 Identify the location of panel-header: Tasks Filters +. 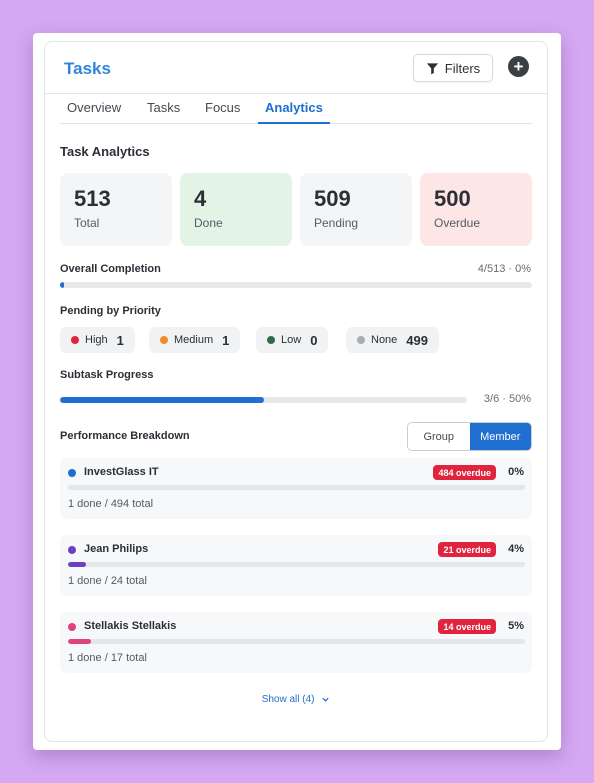
(296, 68).